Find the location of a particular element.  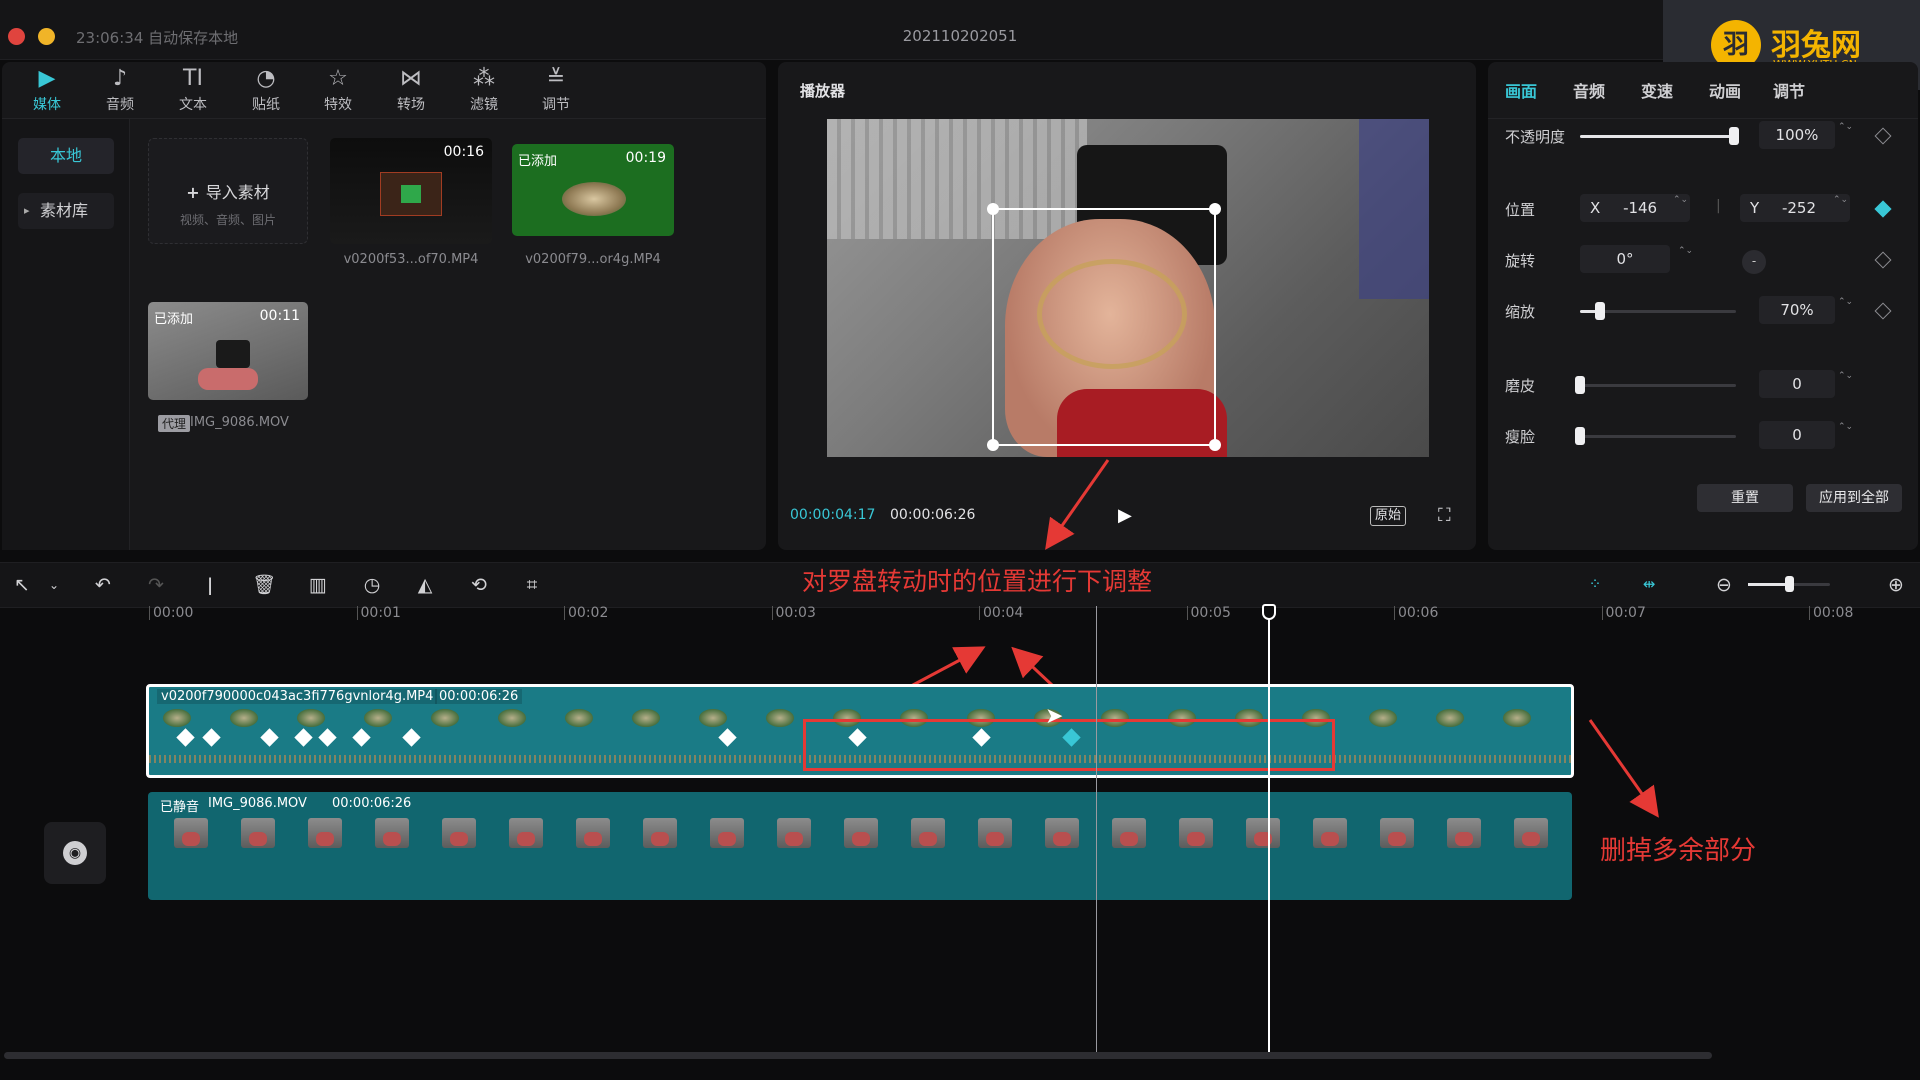

zoom-in-button: ⊕ is located at coordinates (1896, 585).